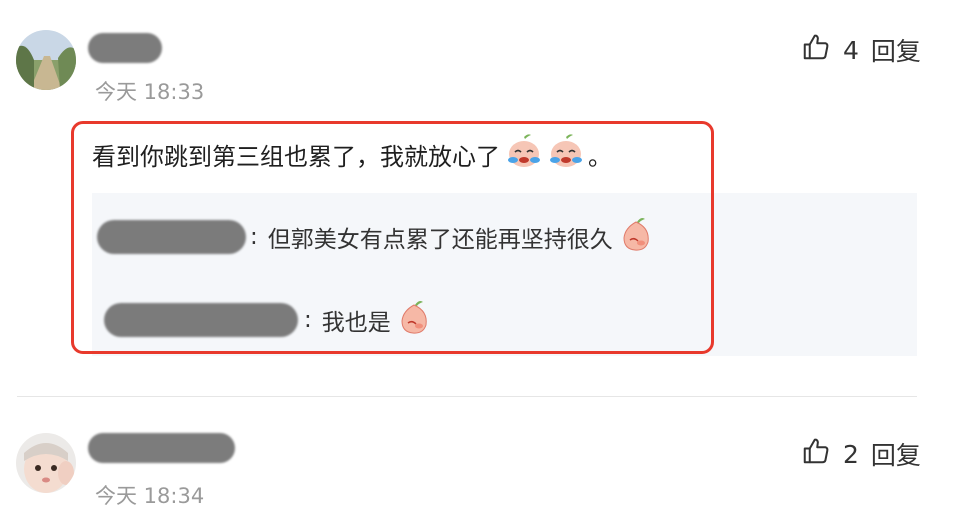 The height and width of the screenshot is (513, 960). What do you see at coordinates (861, 50) in the screenshot?
I see `like-button: 4 回复` at bounding box center [861, 50].